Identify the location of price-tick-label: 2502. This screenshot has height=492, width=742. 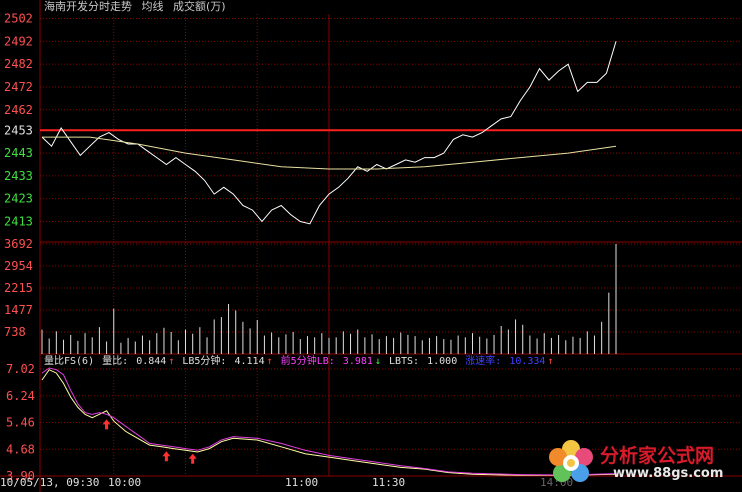
(18, 19).